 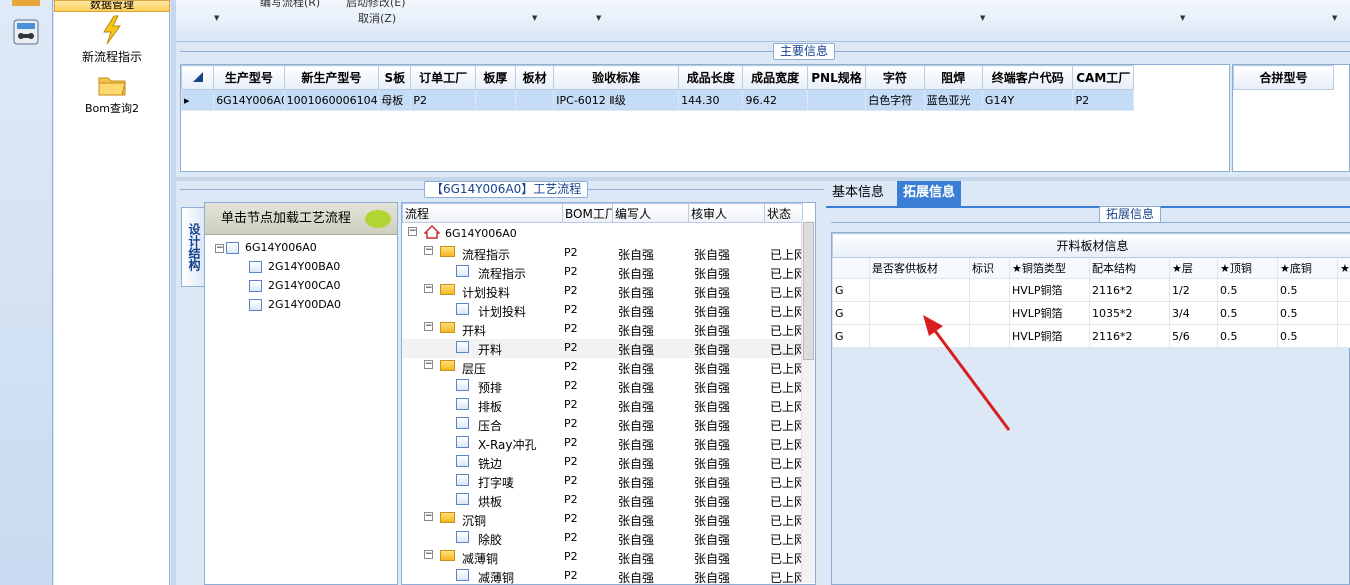 I want to click on col-header: 订单工厂, so click(x=443, y=77).